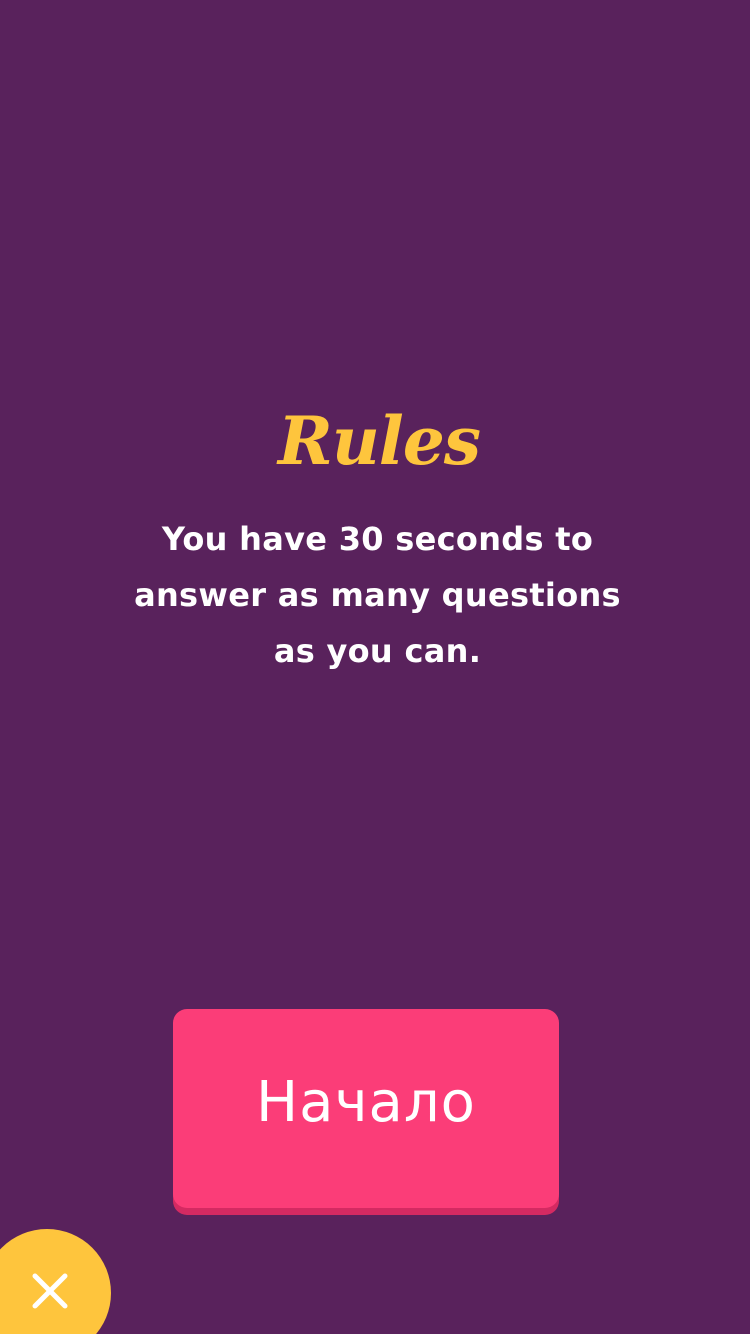  Describe the element at coordinates (379, 441) in the screenshot. I see `rules-title: Rules` at that location.